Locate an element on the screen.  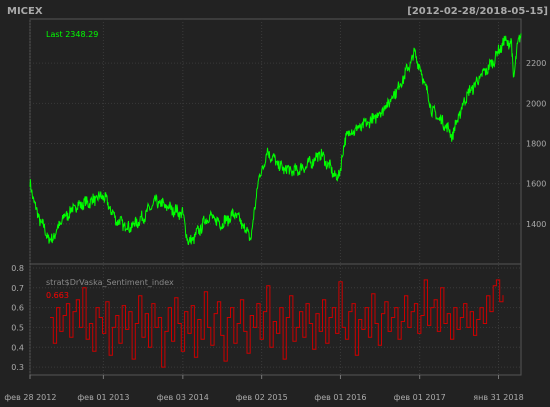
x-tick-label: фев 03 2014 is located at coordinates (183, 397).